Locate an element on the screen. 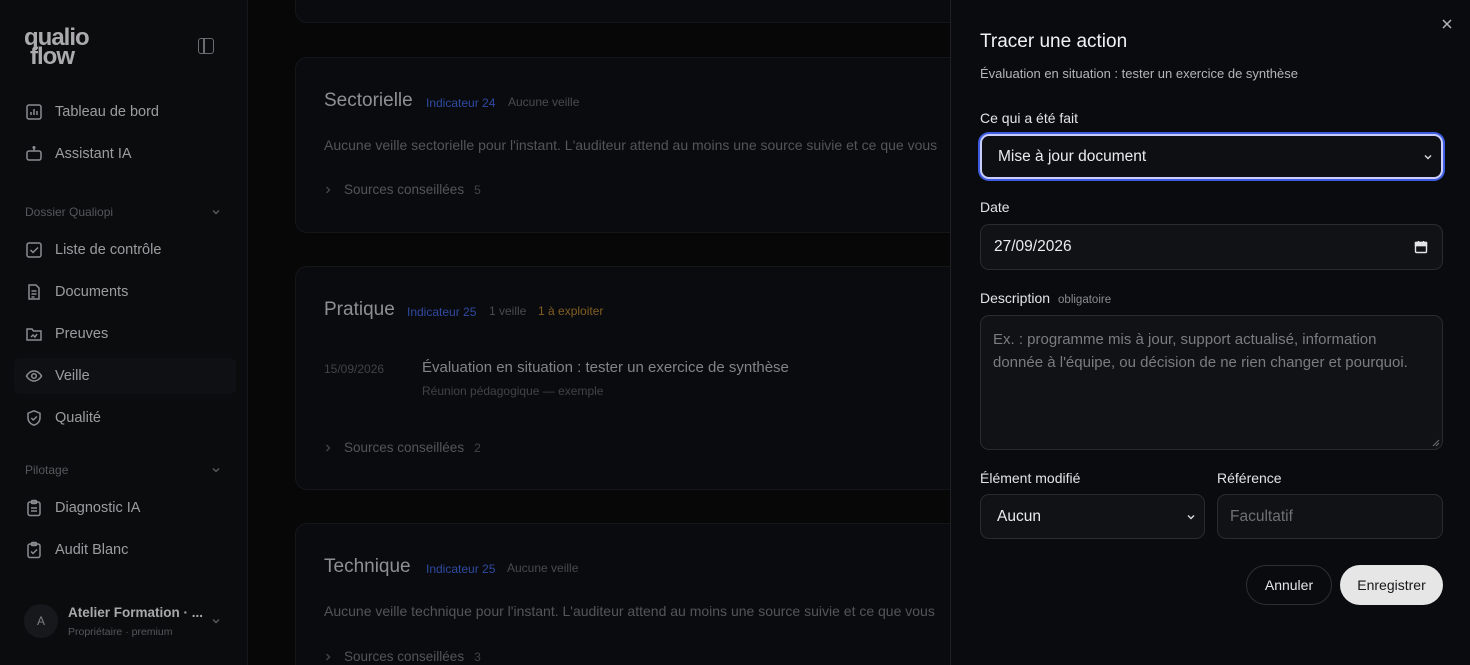 This screenshot has width=1470, height=665. reference-label: Référence is located at coordinates (1249, 478).